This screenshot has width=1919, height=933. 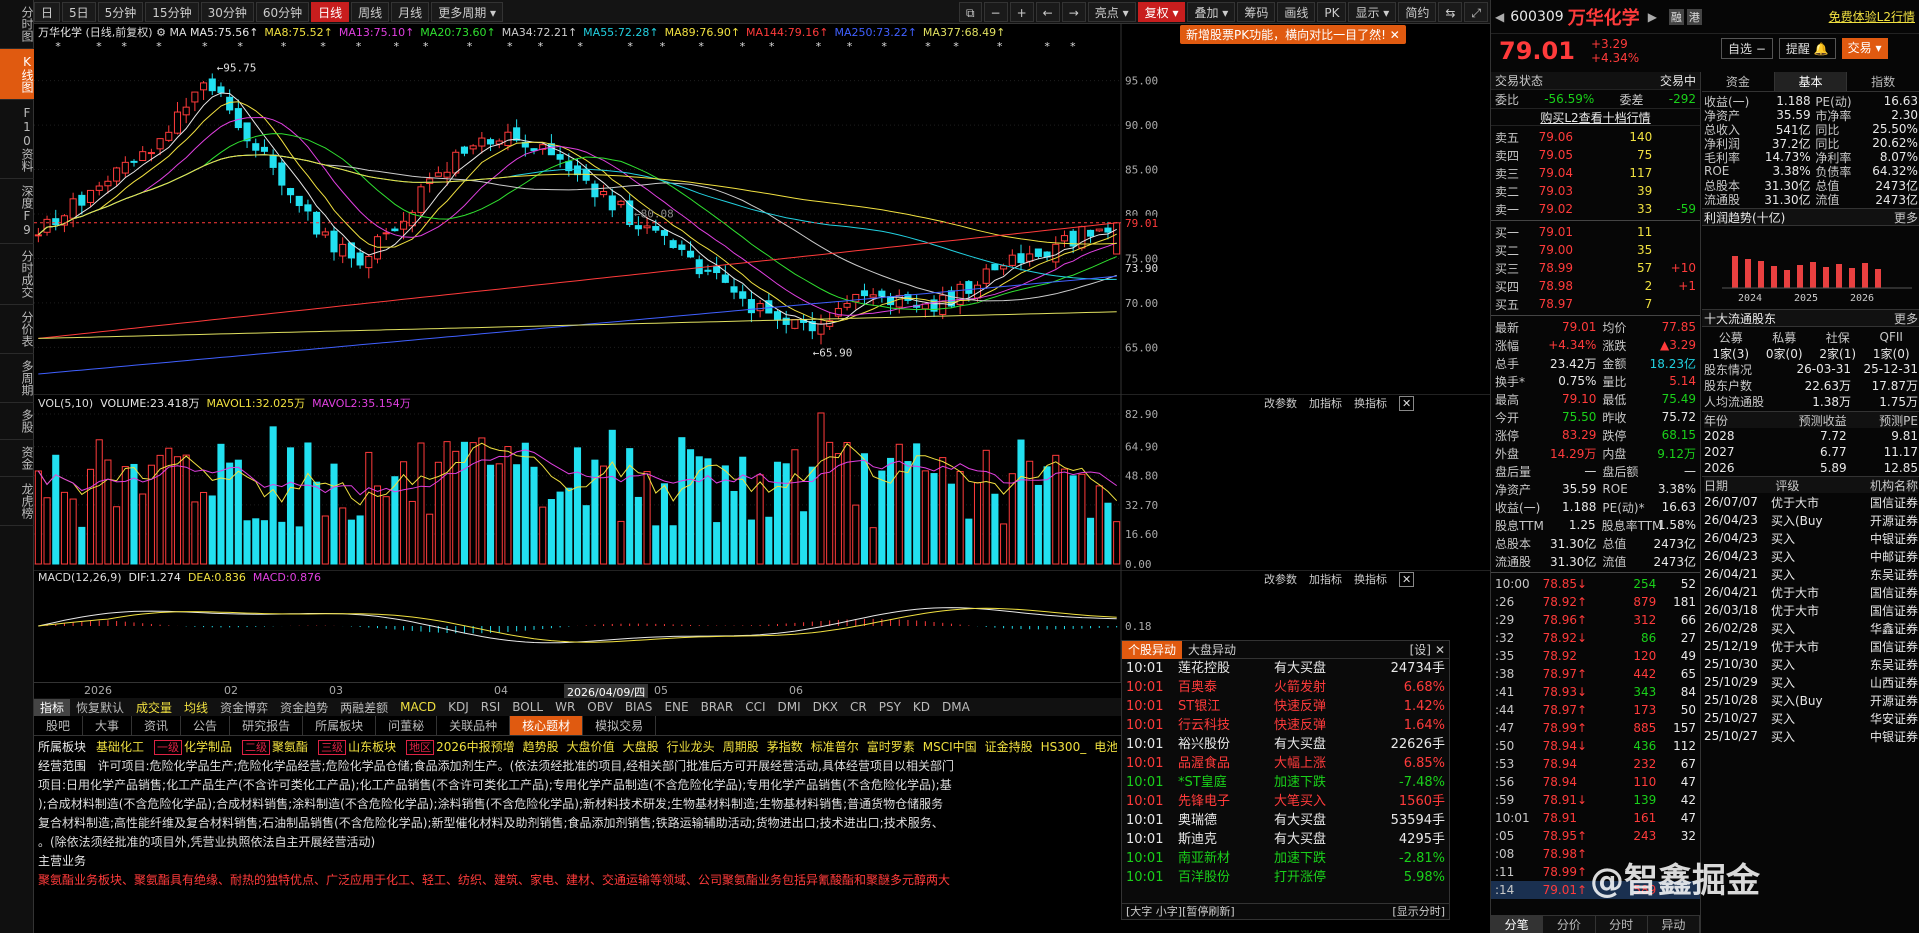 What do you see at coordinates (858, 707) in the screenshot?
I see `indicator-tab: CR` at bounding box center [858, 707].